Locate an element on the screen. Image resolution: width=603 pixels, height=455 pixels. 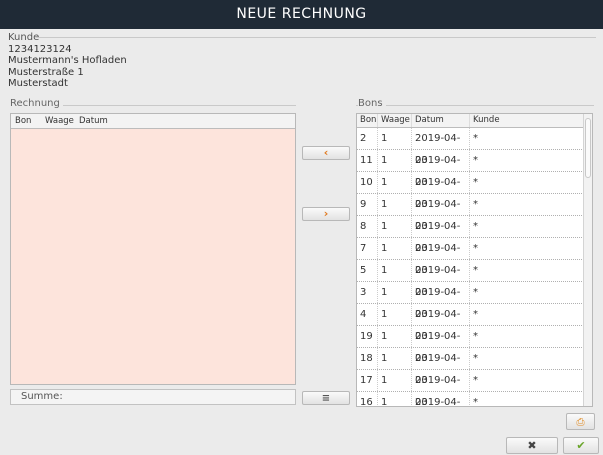
table-row: 16 12019-04-03* is located at coordinates (474, 399).